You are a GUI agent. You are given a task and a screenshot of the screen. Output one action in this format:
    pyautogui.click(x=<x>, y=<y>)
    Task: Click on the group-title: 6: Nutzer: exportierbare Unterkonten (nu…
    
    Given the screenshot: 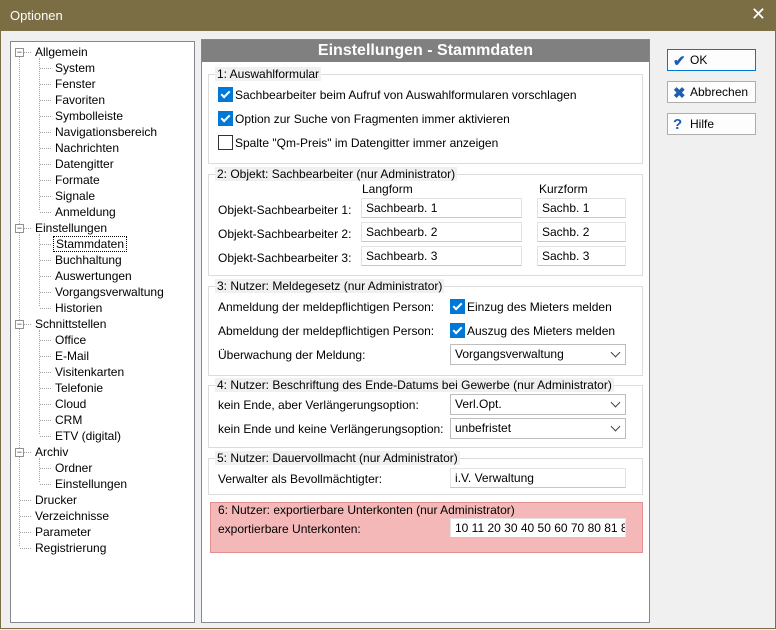 What is the action you would take?
    pyautogui.click(x=366, y=510)
    